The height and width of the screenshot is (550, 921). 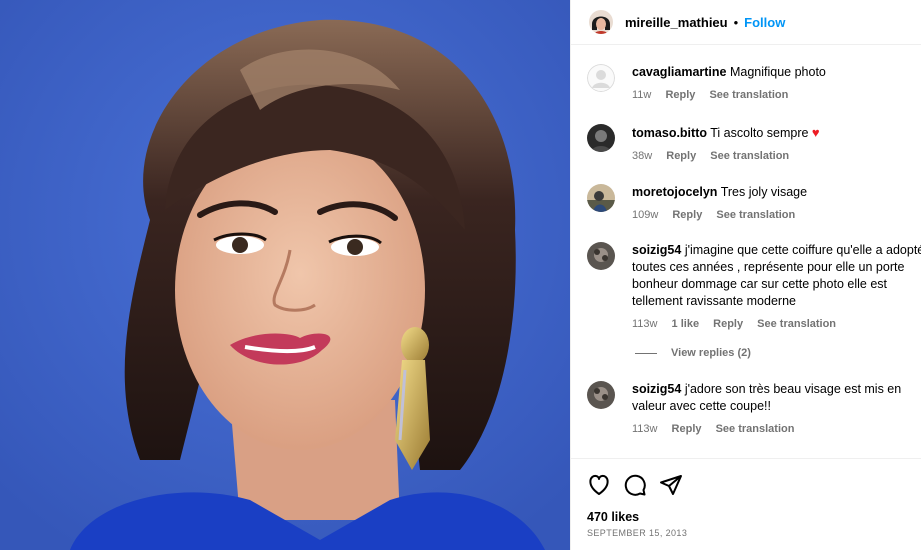 What do you see at coordinates (777, 72) in the screenshot?
I see `comment-text: Magnifique photo` at bounding box center [777, 72].